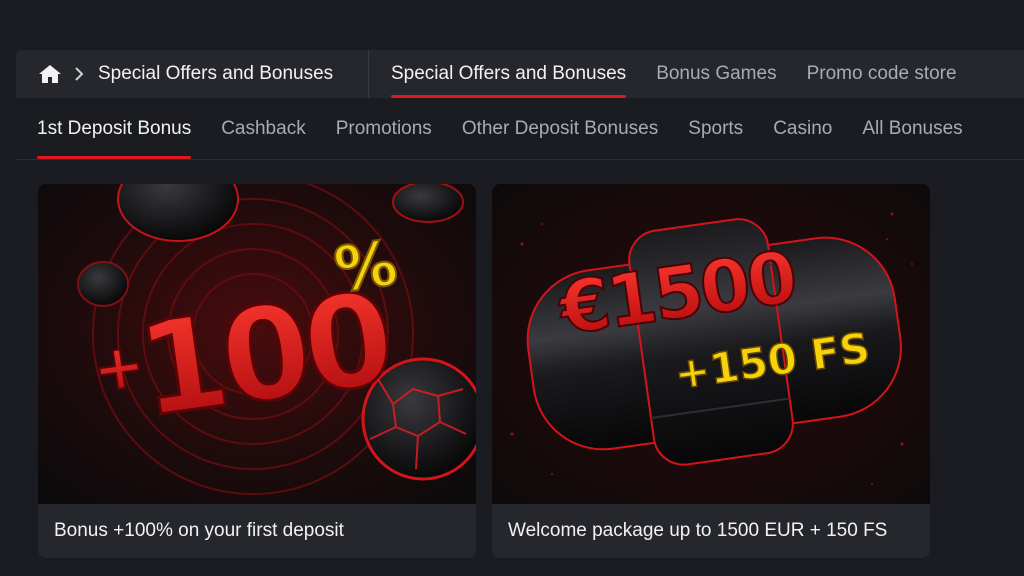 The image size is (1024, 576). Describe the element at coordinates (716, 74) in the screenshot. I see `tab-bonus-games: Bonus Games` at that location.